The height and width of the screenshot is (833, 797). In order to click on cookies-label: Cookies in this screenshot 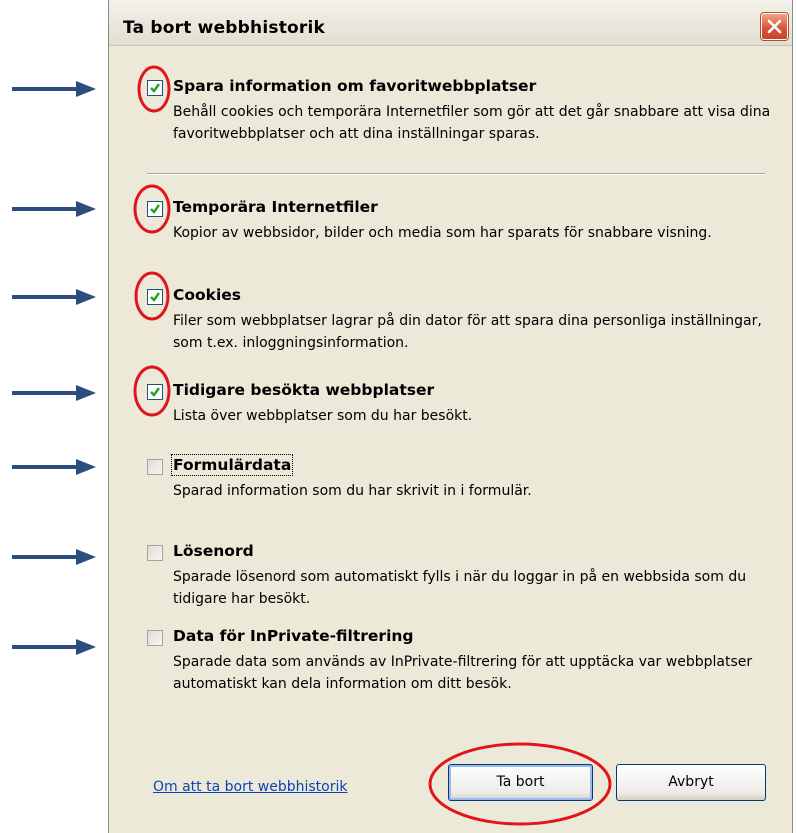, I will do `click(207, 295)`.